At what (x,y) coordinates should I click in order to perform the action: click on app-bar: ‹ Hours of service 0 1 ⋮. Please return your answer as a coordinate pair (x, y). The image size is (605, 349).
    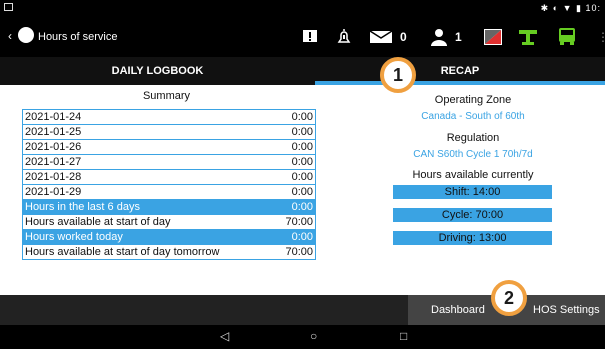
    Looking at the image, I should click on (302, 37).